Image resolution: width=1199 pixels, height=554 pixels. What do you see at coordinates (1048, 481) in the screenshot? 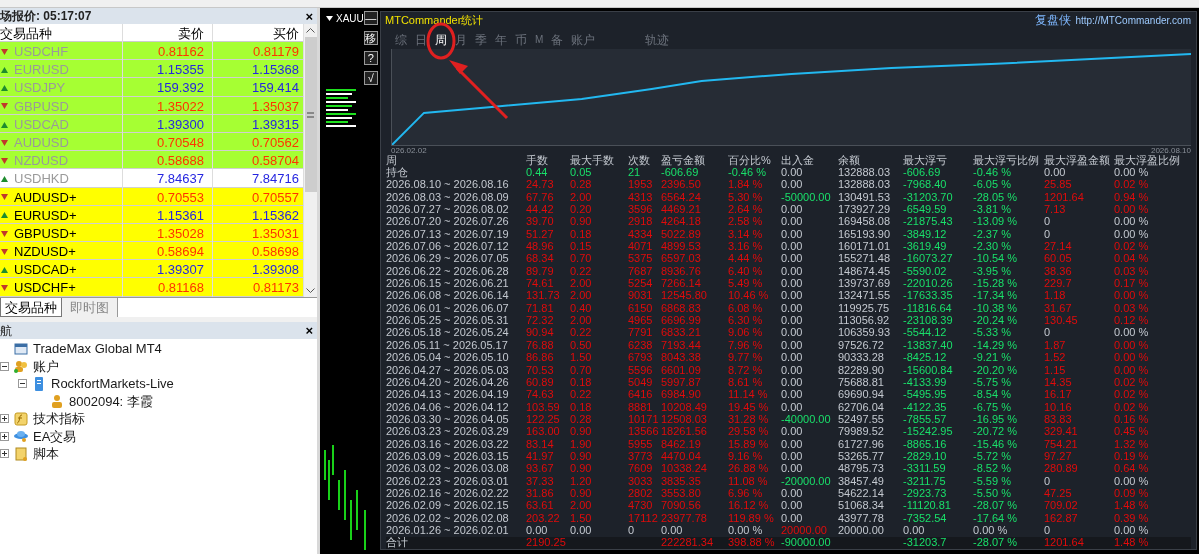
I see `table-cell-text: 0` at bounding box center [1048, 481].